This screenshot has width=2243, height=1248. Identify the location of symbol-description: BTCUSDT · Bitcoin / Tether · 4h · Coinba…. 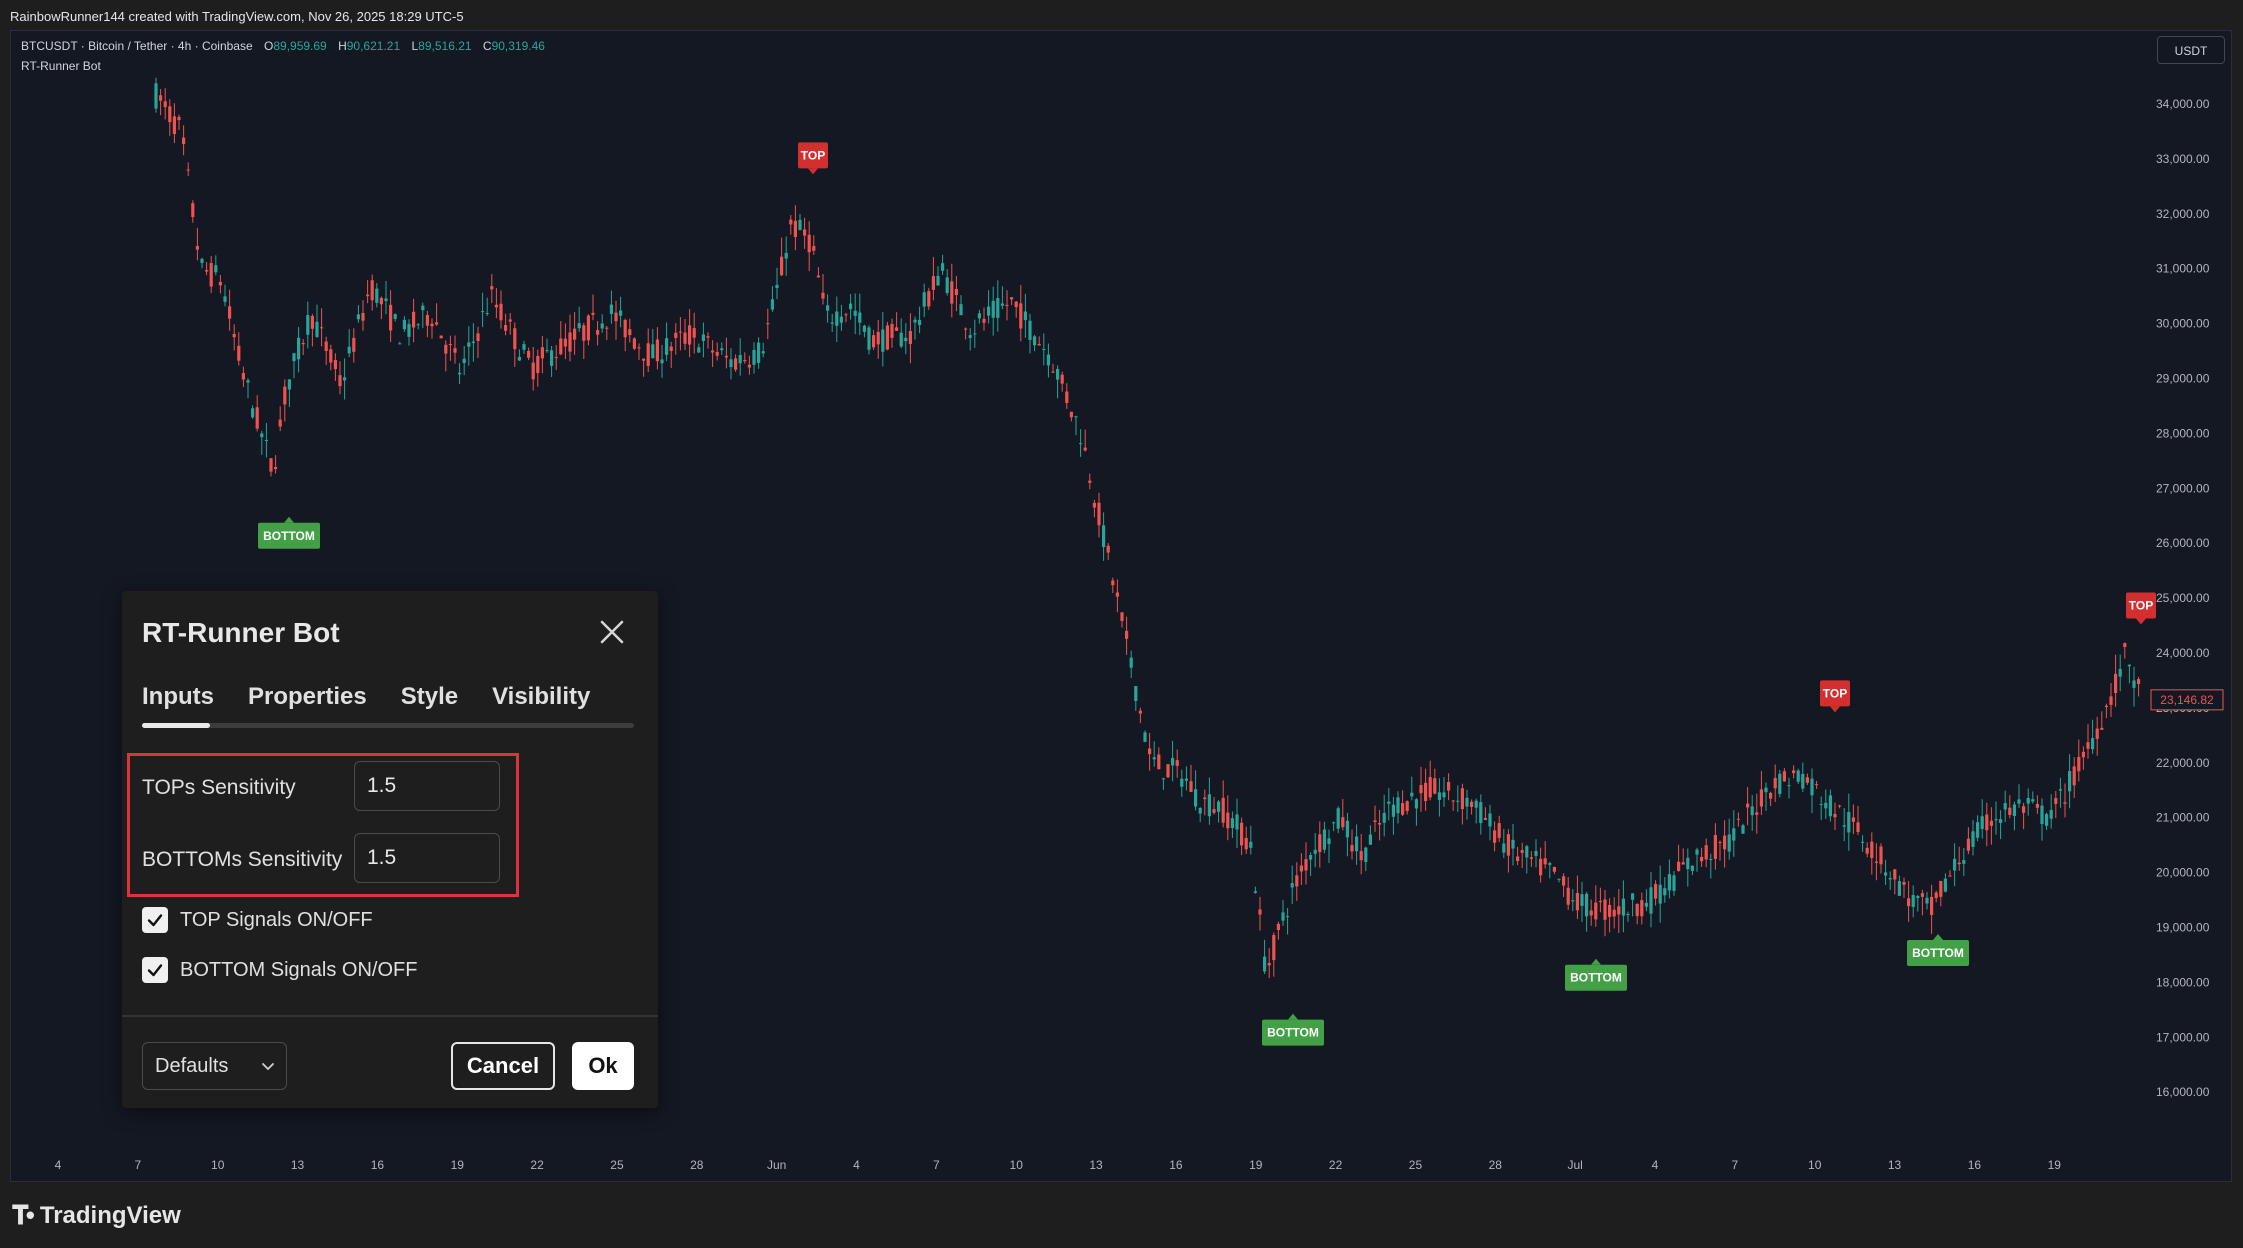
(137, 46).